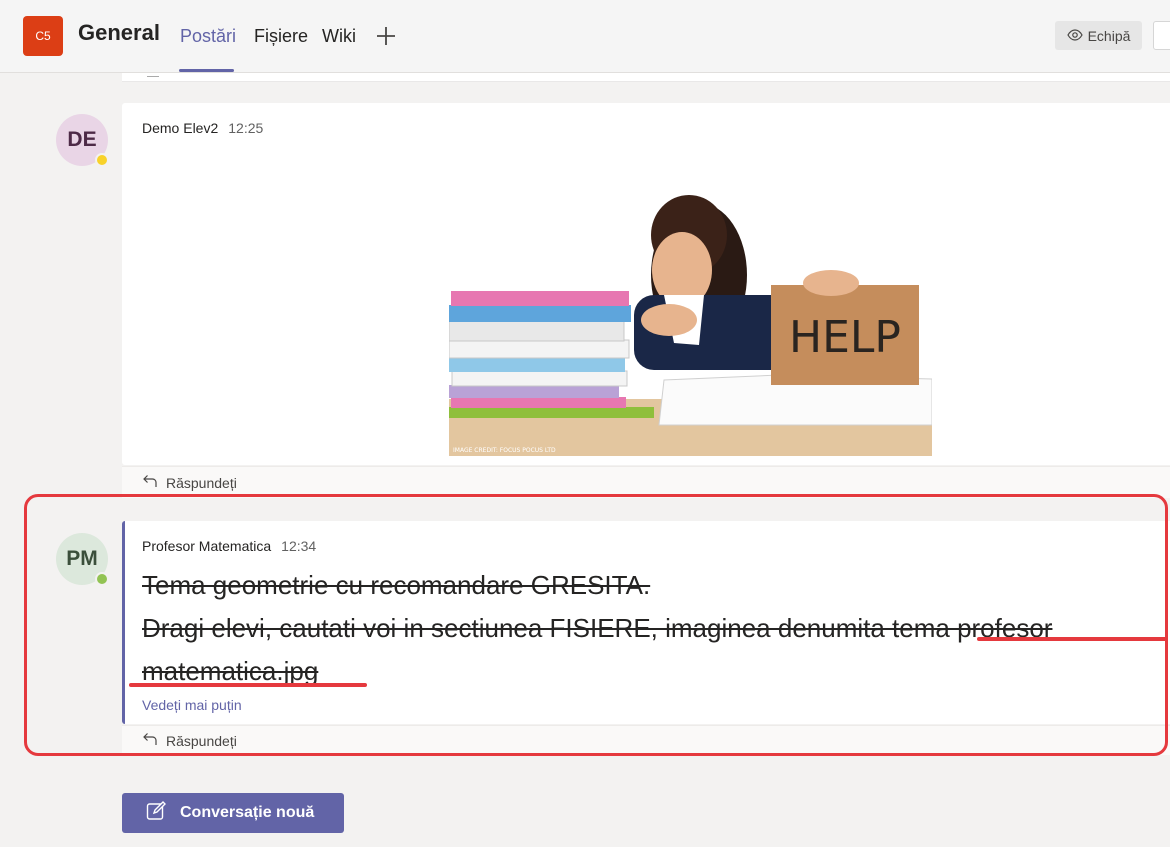 The image size is (1170, 847). I want to click on team-button: Echipă, so click(1098, 35).